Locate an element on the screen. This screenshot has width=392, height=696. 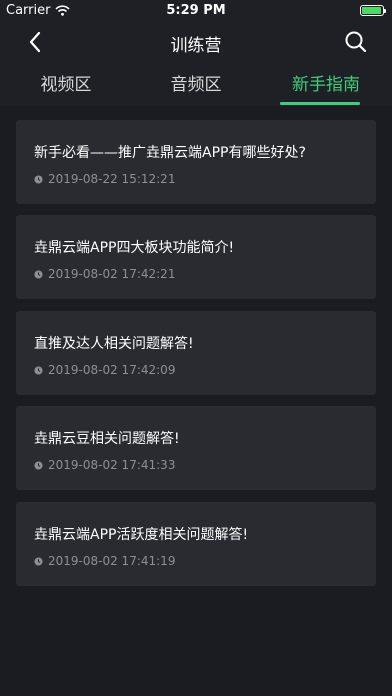
status-time: 5:29 PM is located at coordinates (196, 10).